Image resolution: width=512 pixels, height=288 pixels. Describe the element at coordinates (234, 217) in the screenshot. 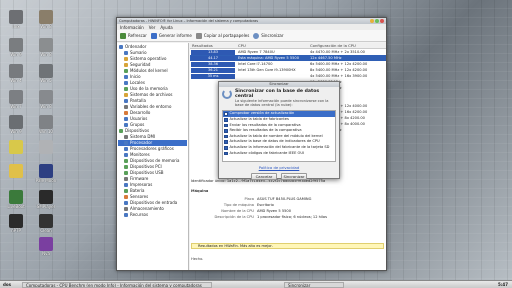

I see `device-info-key: Descripción de la CPU` at that location.